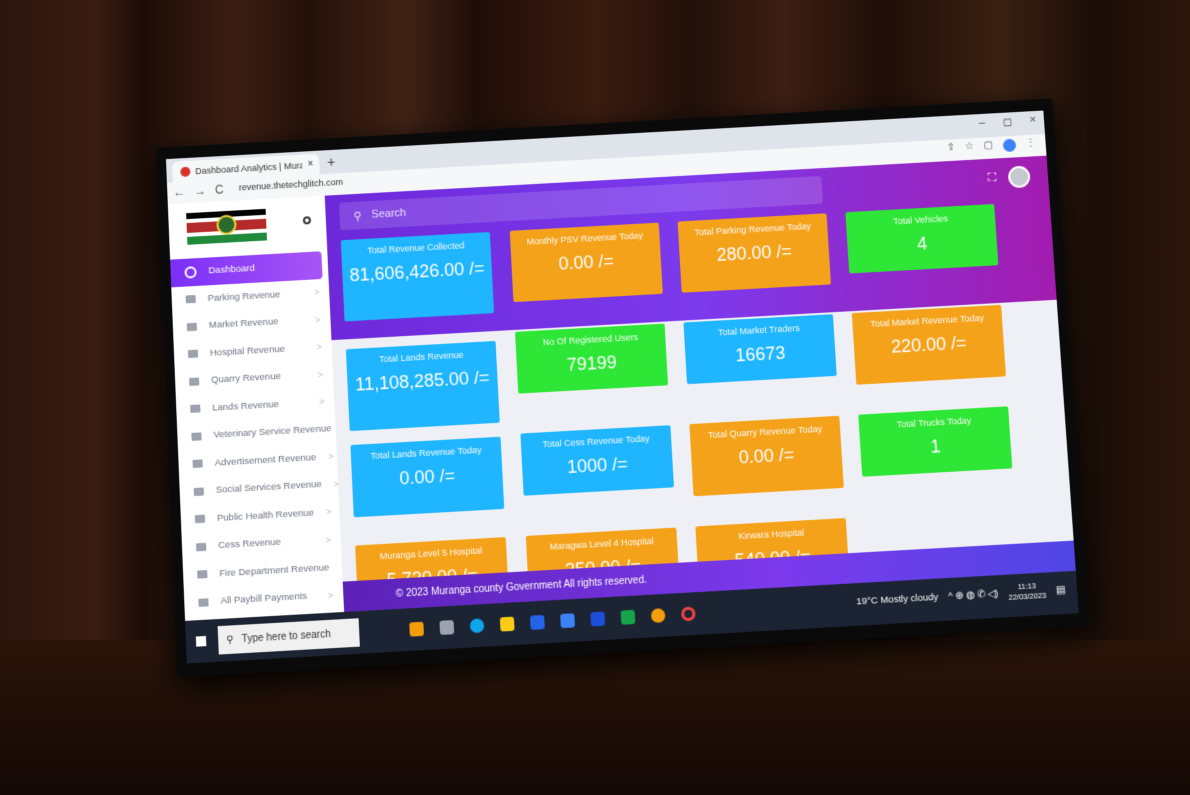 Image resolution: width=1190 pixels, height=795 pixels. Describe the element at coordinates (245, 406) in the screenshot. I see `sidebar-item-label: Lands Revenue` at that location.